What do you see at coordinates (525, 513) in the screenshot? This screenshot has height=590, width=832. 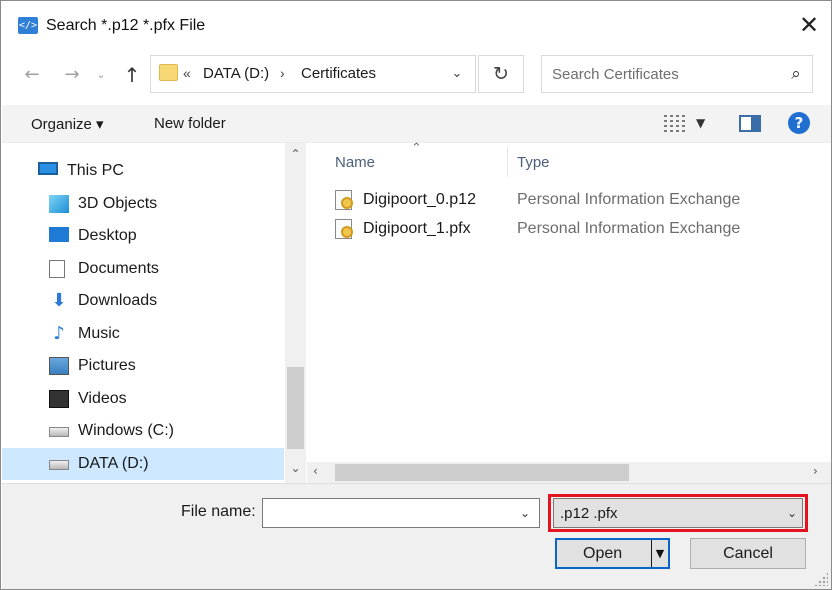 I see `file-name-dropdown-chevron-icon: ⌄` at bounding box center [525, 513].